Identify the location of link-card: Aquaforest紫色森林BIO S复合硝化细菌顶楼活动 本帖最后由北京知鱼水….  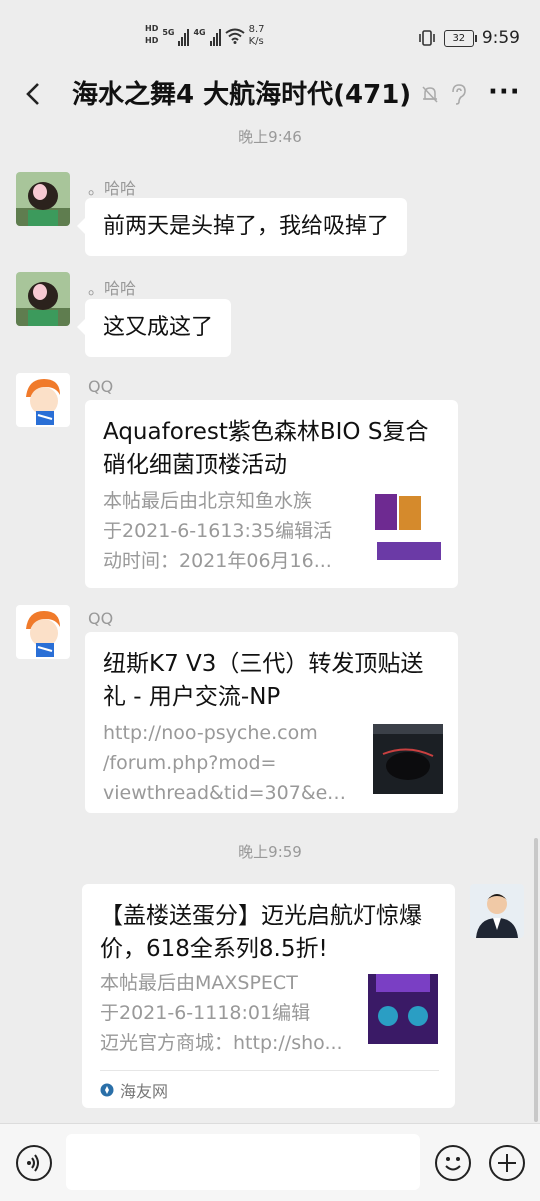
(271, 494).